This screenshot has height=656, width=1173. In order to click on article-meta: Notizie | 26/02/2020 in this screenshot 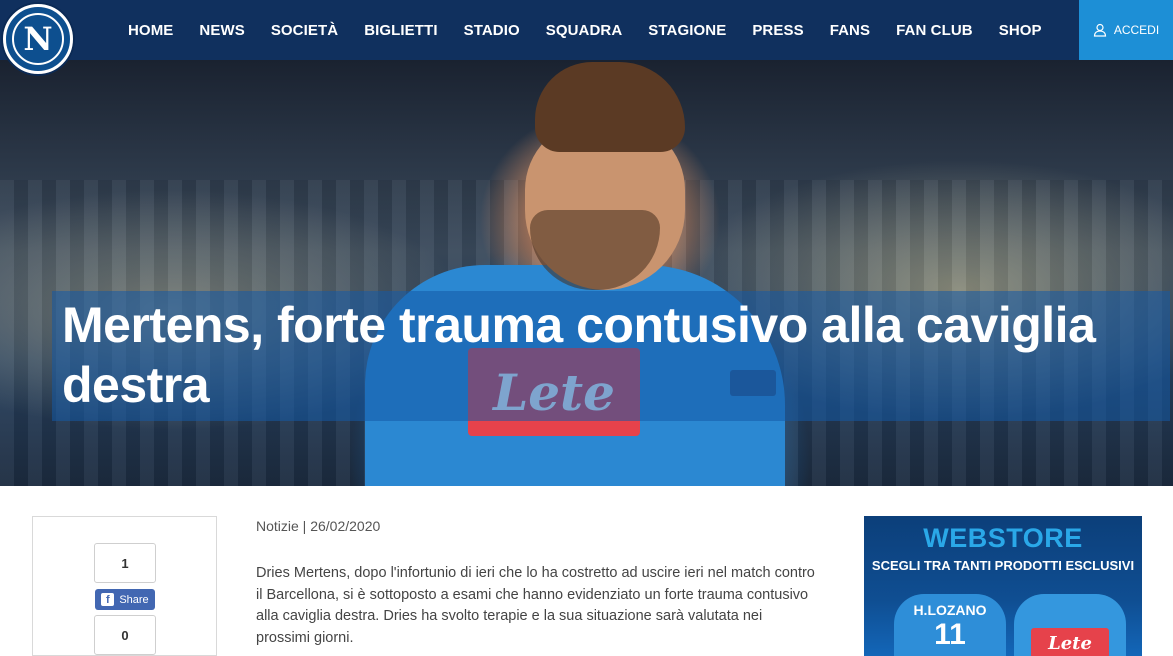, I will do `click(318, 526)`.